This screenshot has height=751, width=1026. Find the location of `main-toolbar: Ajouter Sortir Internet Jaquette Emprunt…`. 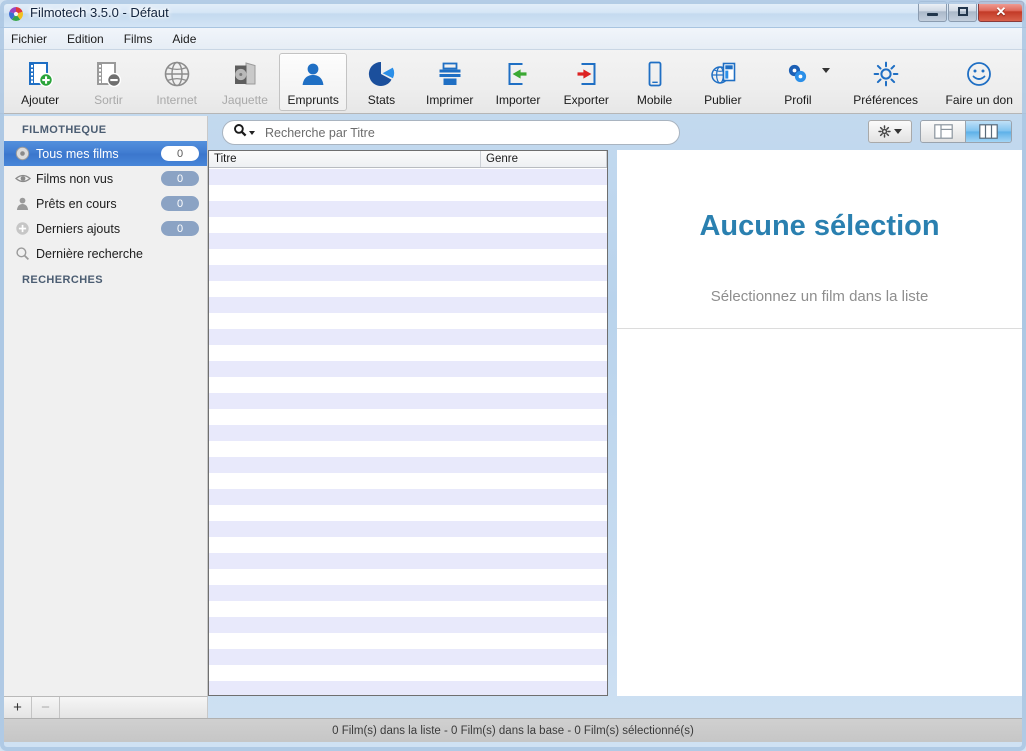

main-toolbar: Ajouter Sortir Internet Jaquette Emprunt… is located at coordinates (513, 82).